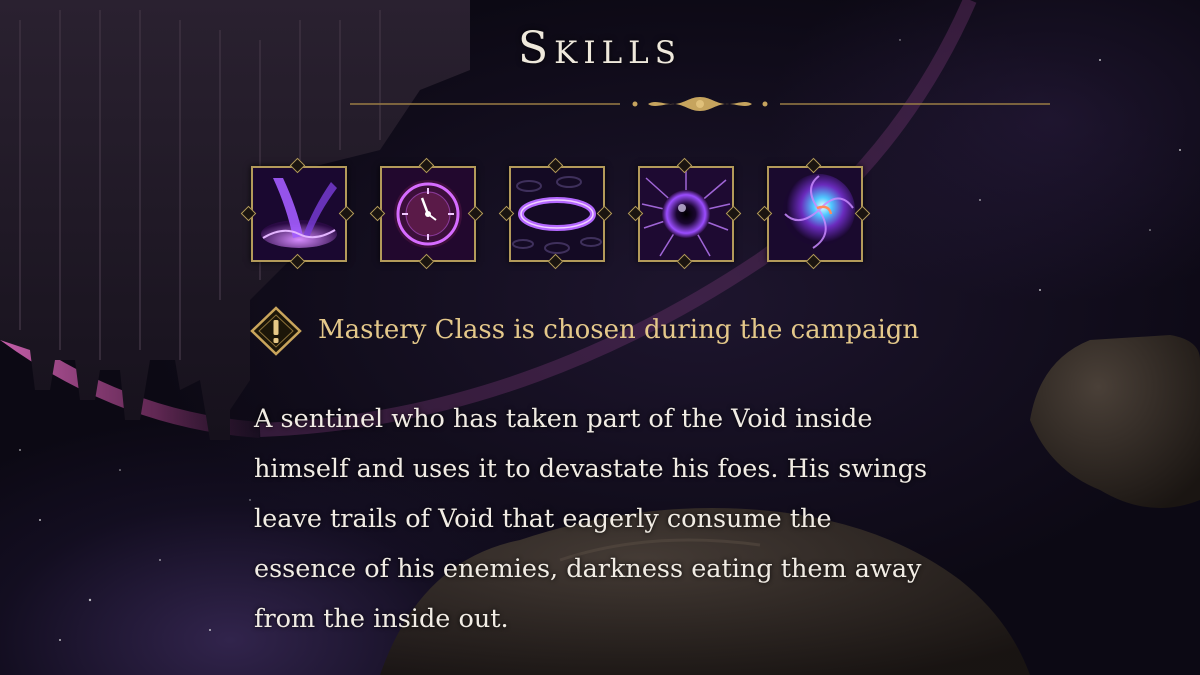  What do you see at coordinates (381, 619) in the screenshot?
I see `description-line: from the inside out.` at bounding box center [381, 619].